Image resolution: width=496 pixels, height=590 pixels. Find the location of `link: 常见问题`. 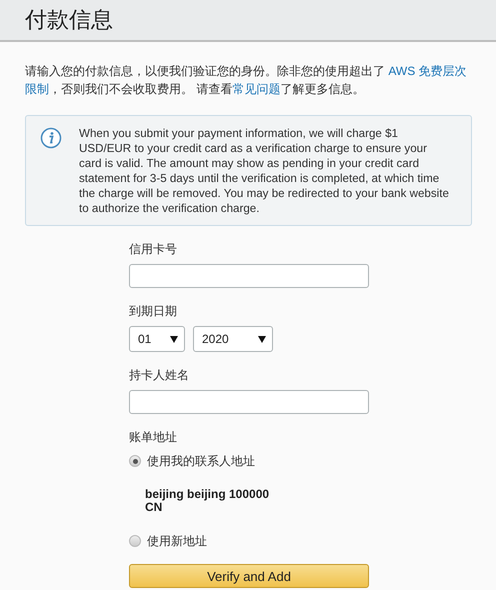

link: 常见问题 is located at coordinates (256, 89).